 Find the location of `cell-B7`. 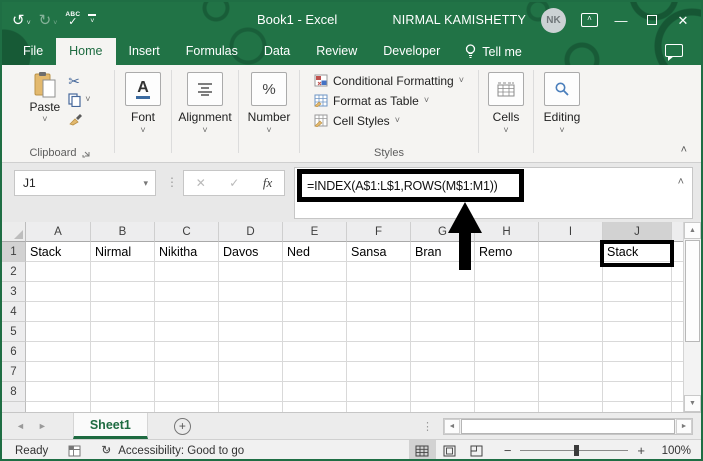

cell-B7 is located at coordinates (123, 372).